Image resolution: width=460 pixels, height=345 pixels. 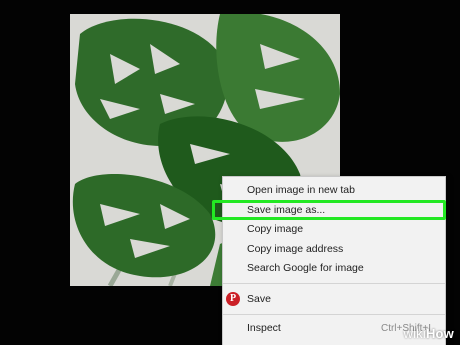 I want to click on menu-item-label: Copy image address, so click(x=295, y=248).